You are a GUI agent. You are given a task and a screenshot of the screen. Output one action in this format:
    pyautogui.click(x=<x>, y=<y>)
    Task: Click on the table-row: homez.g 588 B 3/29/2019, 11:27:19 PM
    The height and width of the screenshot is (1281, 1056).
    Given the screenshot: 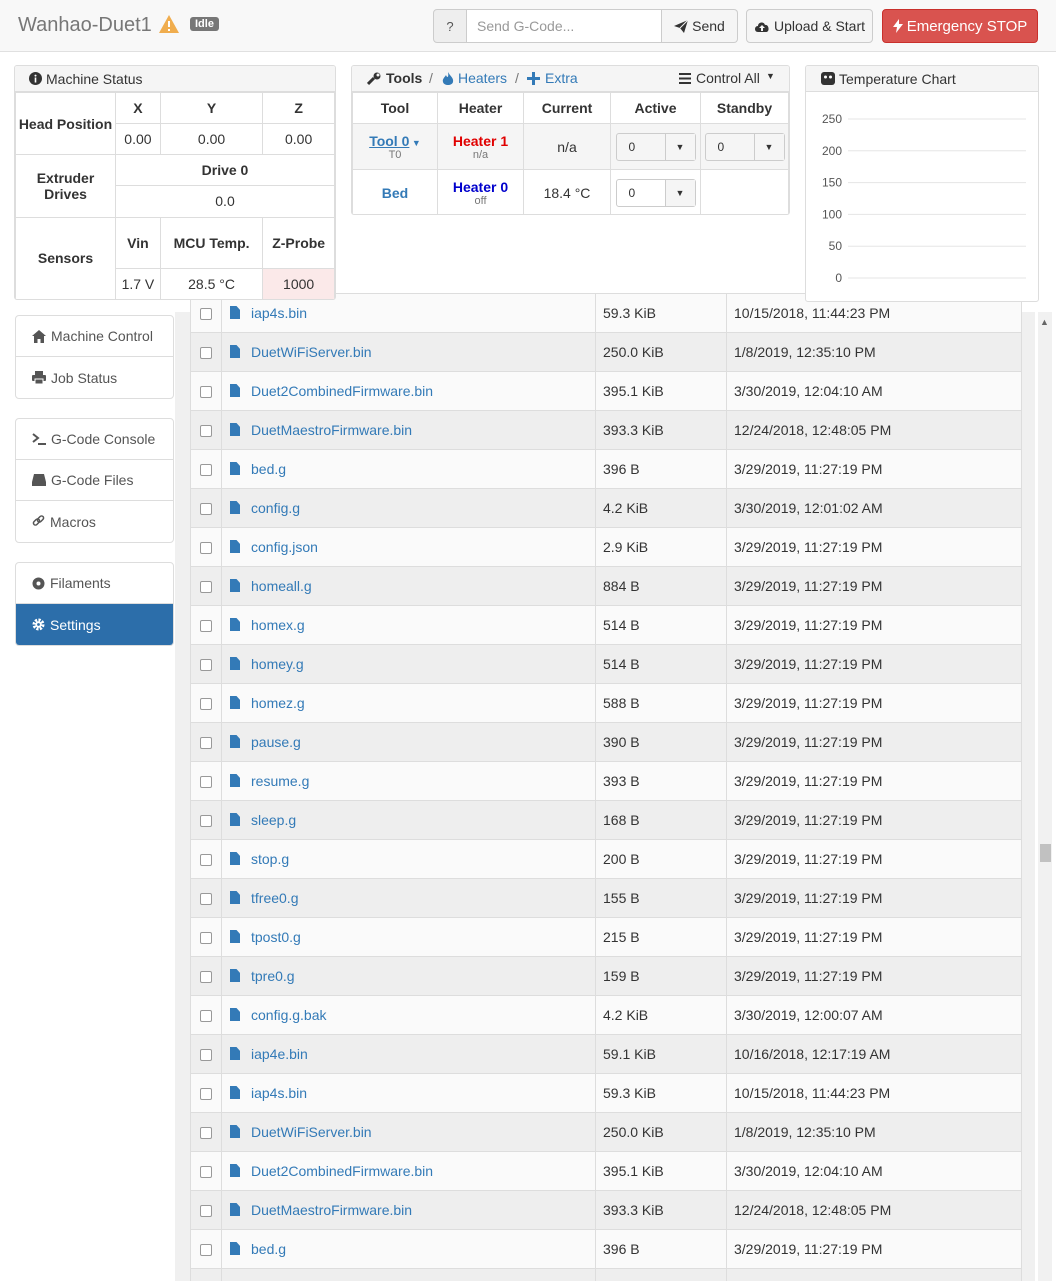 What is the action you would take?
    pyautogui.click(x=606, y=703)
    